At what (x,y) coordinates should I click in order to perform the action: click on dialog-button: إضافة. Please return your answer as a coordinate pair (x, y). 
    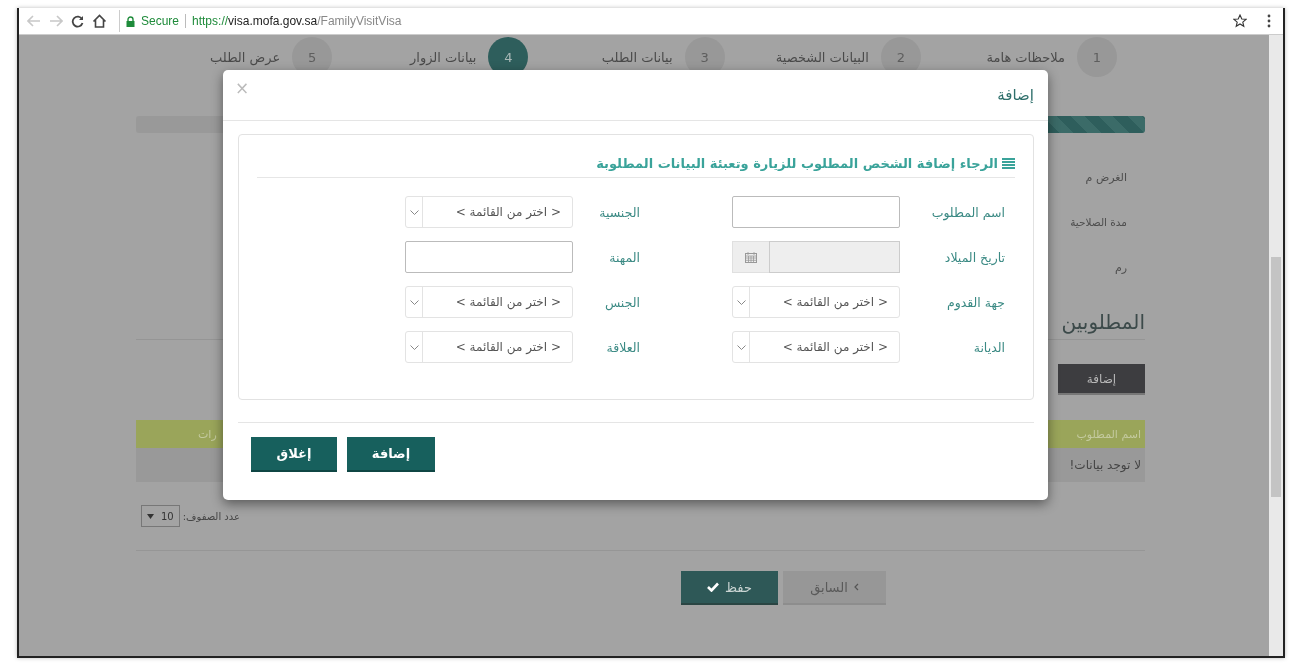
    Looking at the image, I should click on (391, 454).